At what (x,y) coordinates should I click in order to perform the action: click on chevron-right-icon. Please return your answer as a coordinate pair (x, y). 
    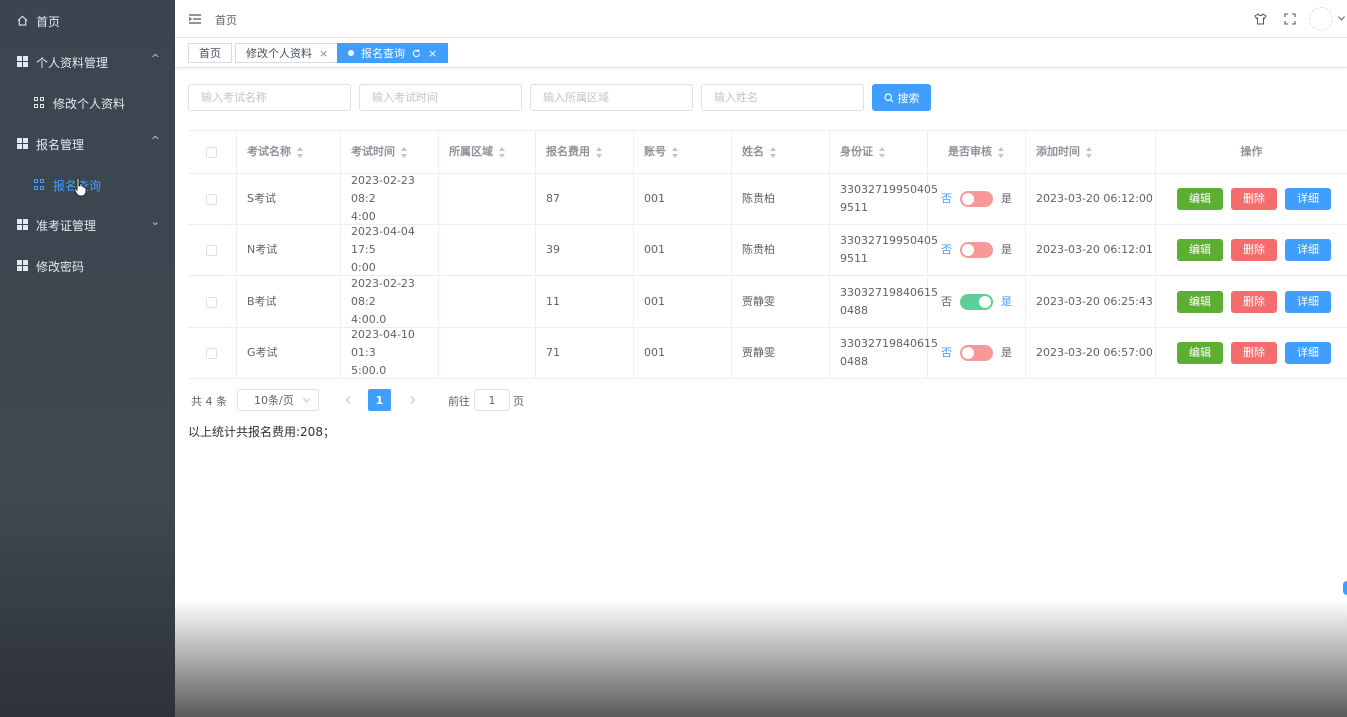
    Looking at the image, I should click on (412, 400).